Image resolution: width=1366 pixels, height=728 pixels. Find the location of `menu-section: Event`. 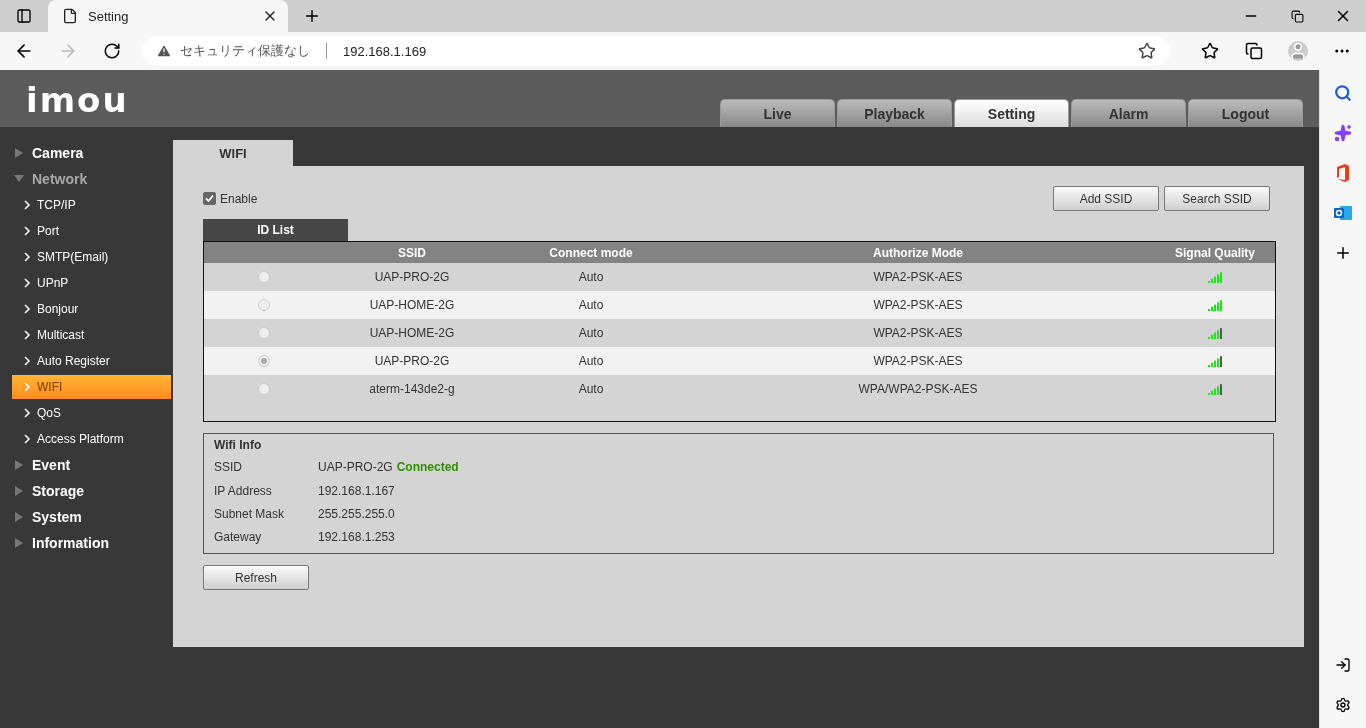

menu-section: Event is located at coordinates (85, 465).